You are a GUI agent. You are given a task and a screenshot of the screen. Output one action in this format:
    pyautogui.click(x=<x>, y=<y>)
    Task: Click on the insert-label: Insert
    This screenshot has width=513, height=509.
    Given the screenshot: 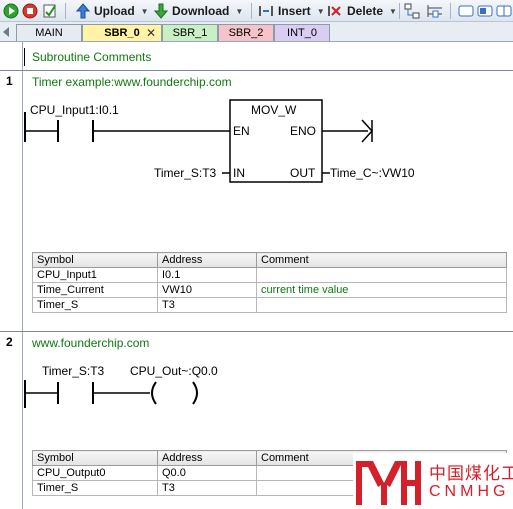 What is the action you would take?
    pyautogui.click(x=294, y=11)
    